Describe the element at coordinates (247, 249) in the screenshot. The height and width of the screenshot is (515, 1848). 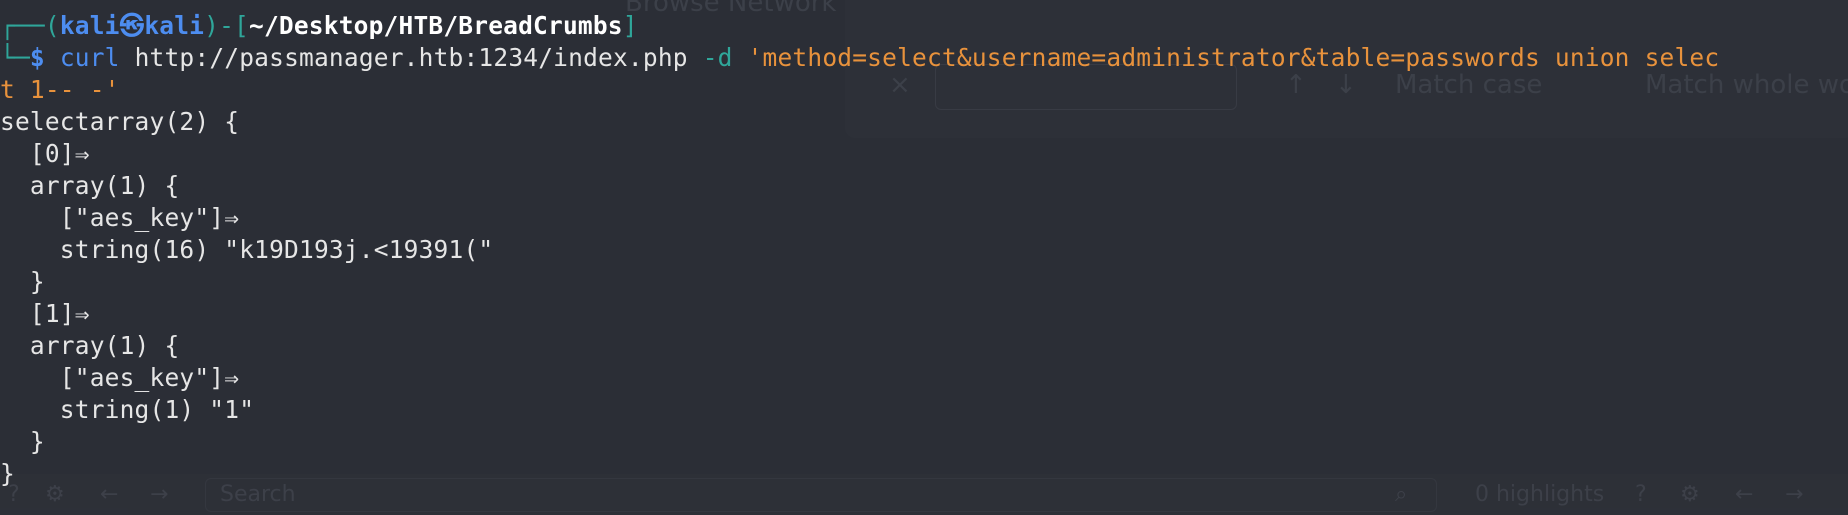
I see `output-line: string(16) "k19D193j.<19391("` at that location.